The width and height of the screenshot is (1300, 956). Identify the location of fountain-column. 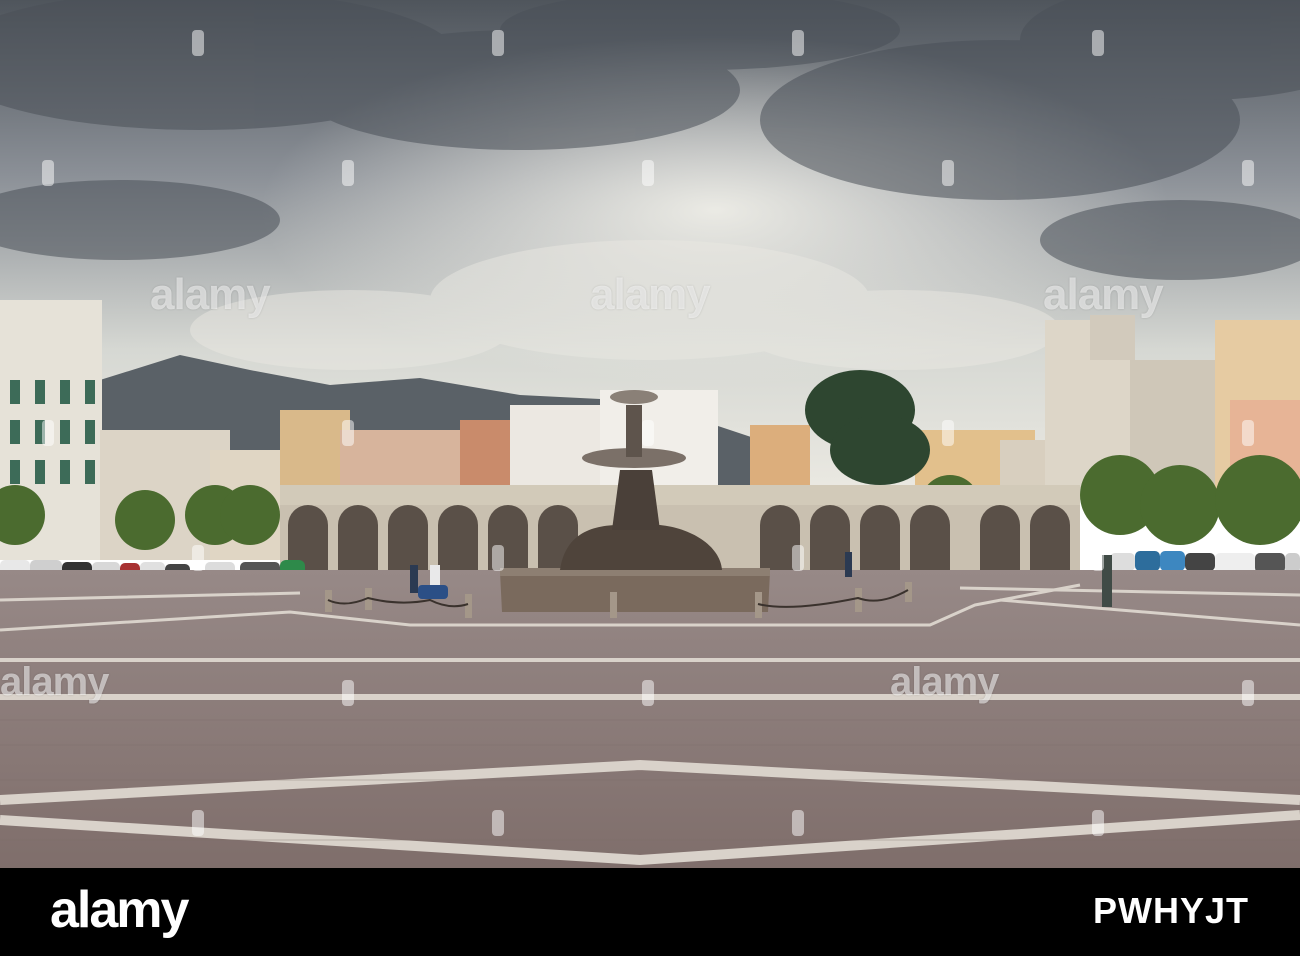
(636, 500).